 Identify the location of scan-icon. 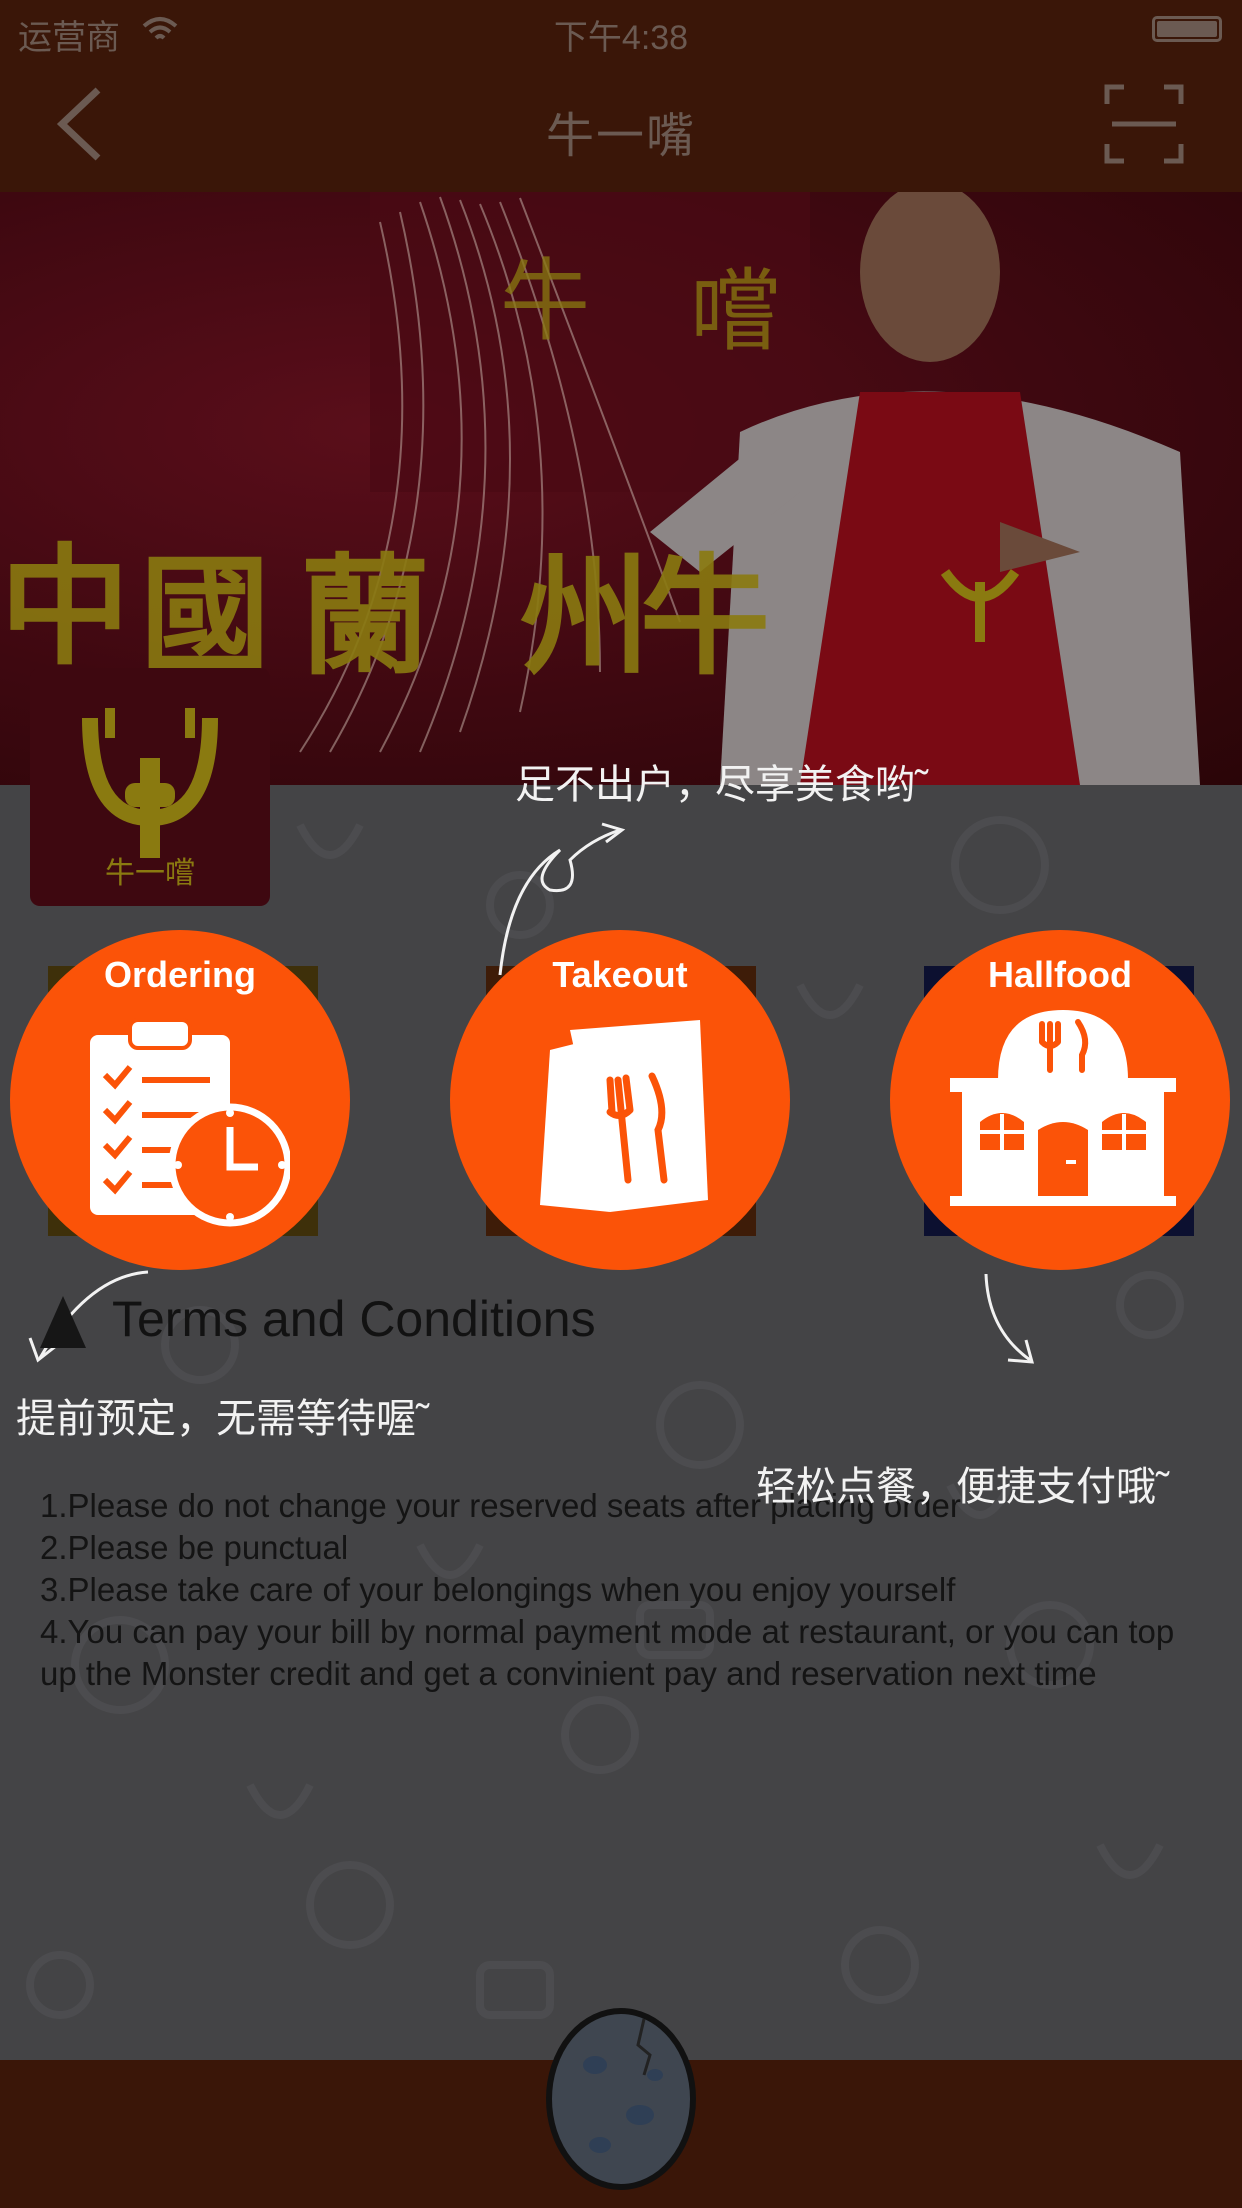
(1144, 124).